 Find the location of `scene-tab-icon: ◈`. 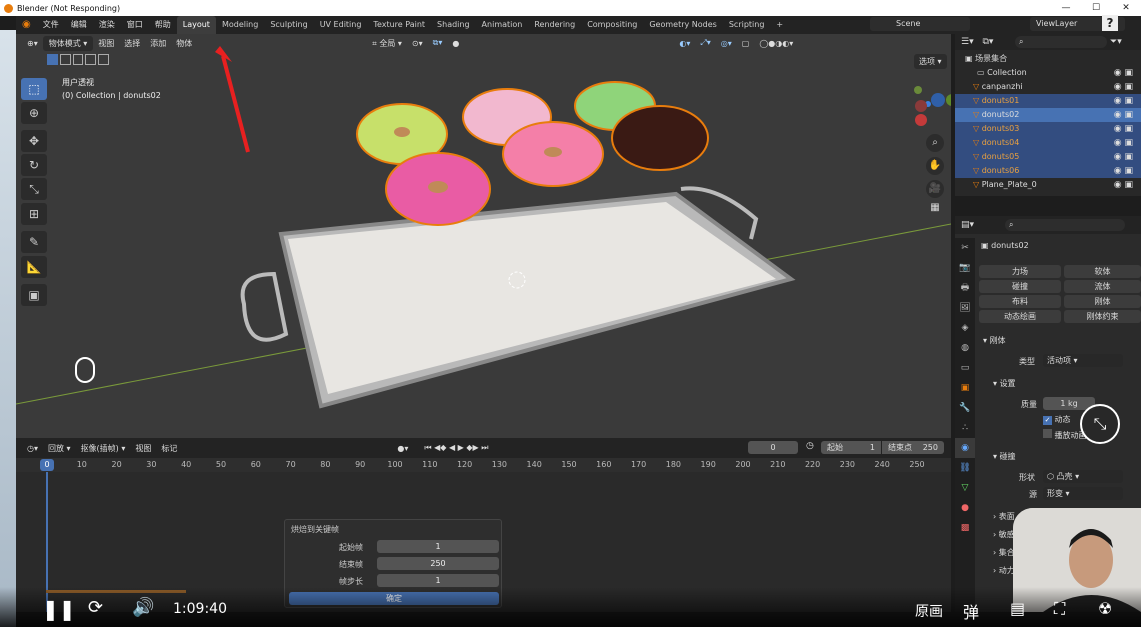

scene-tab-icon: ◈ is located at coordinates (965, 328).